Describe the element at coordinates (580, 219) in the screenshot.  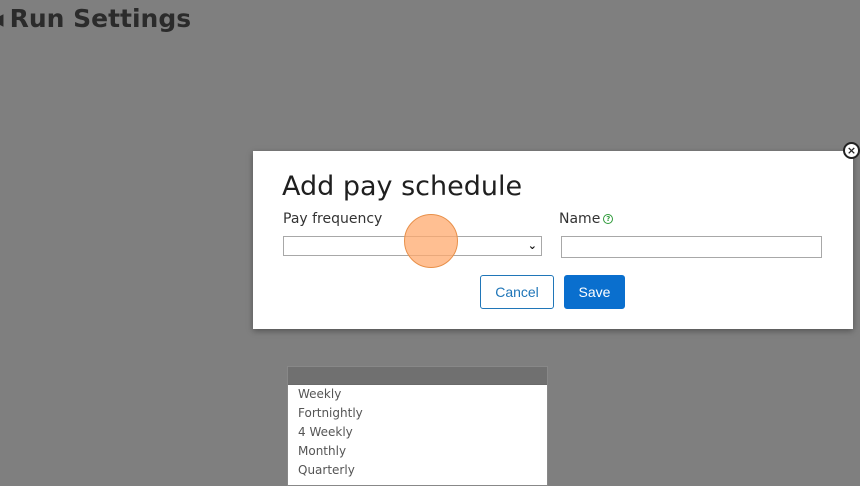
I see `name-label: Name` at that location.